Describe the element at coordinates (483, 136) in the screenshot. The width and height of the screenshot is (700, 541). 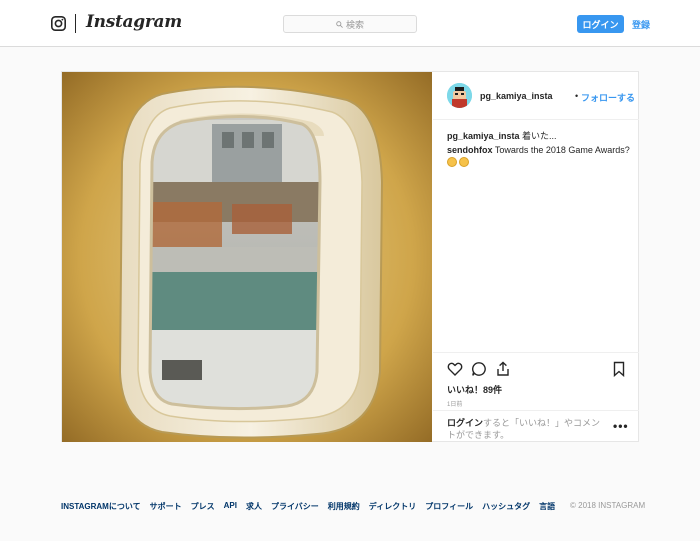
I see `caption-username: pg_kamiya_insta` at that location.